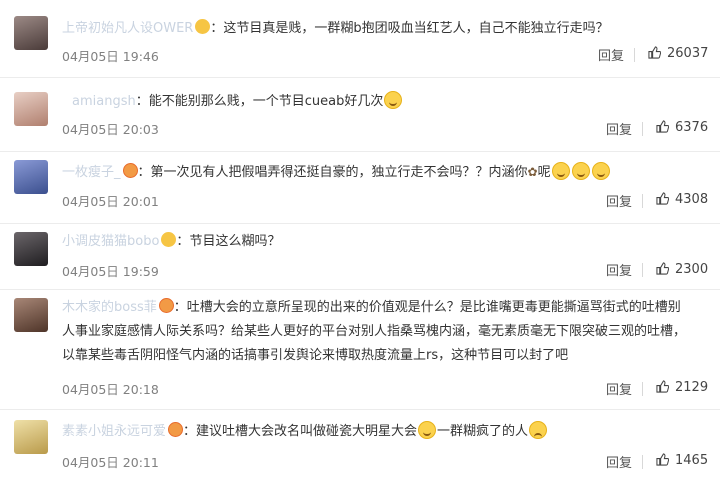  I want to click on sad-icon, so click(538, 430).